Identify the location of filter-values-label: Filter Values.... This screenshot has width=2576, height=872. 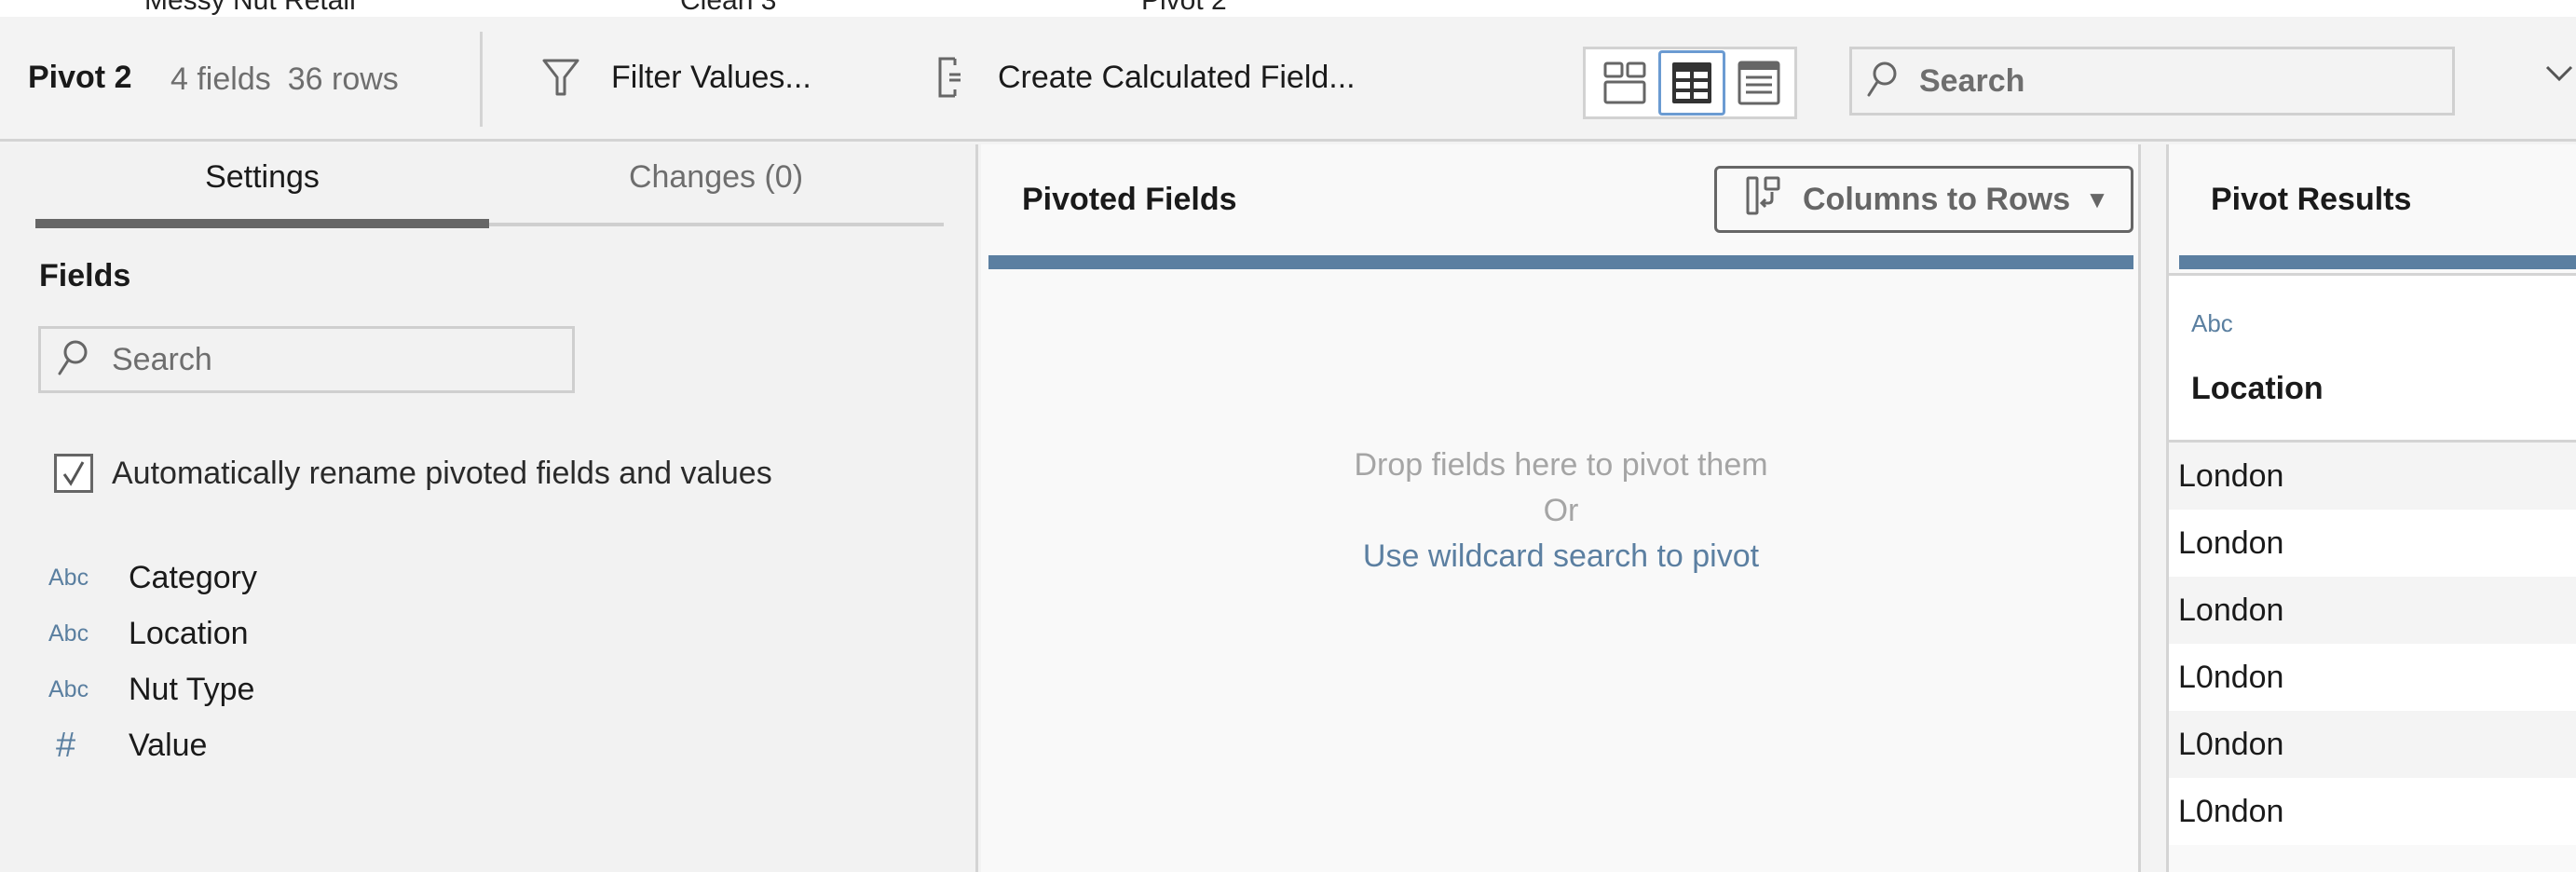
(711, 77).